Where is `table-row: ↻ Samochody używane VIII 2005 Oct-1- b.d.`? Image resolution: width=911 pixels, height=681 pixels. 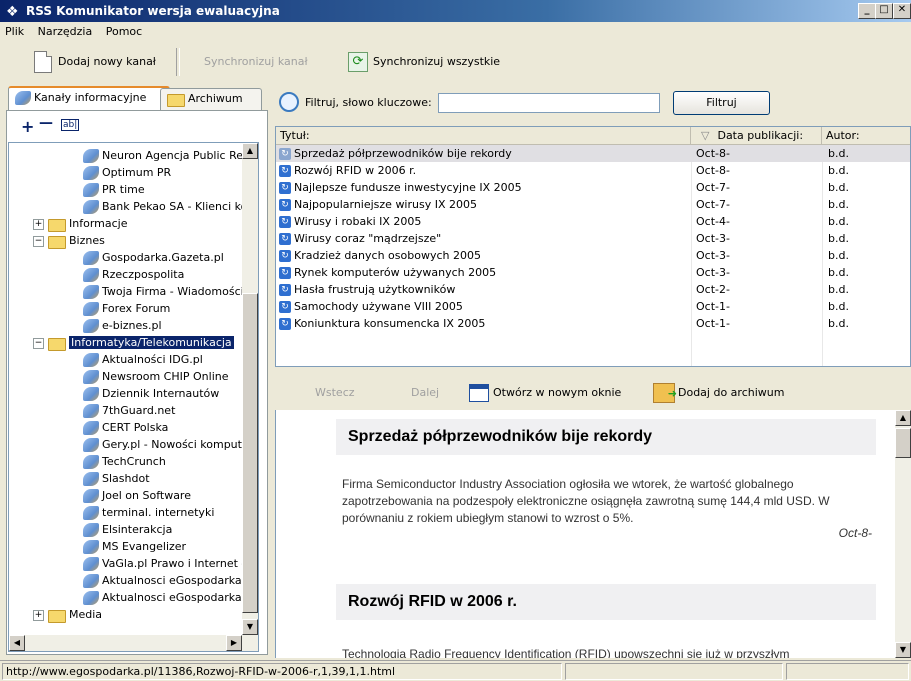 table-row: ↻ Samochody używane VIII 2005 Oct-1- b.d. is located at coordinates (593, 306).